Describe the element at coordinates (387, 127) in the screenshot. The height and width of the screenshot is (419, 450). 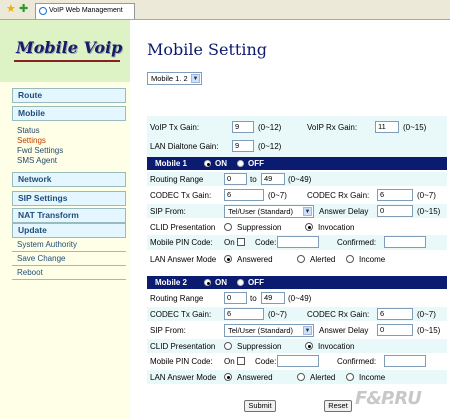
I see `voip-rx-input: 11` at that location.